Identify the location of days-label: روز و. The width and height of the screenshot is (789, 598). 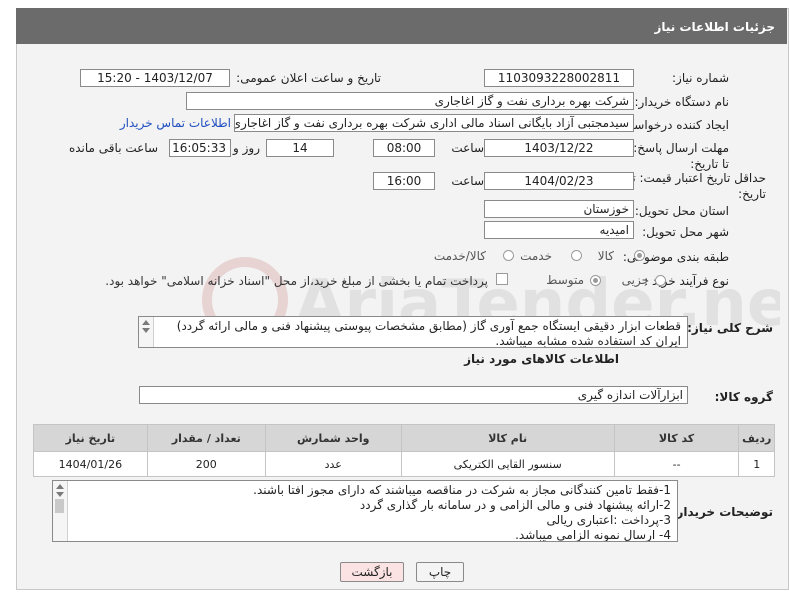
(246, 148).